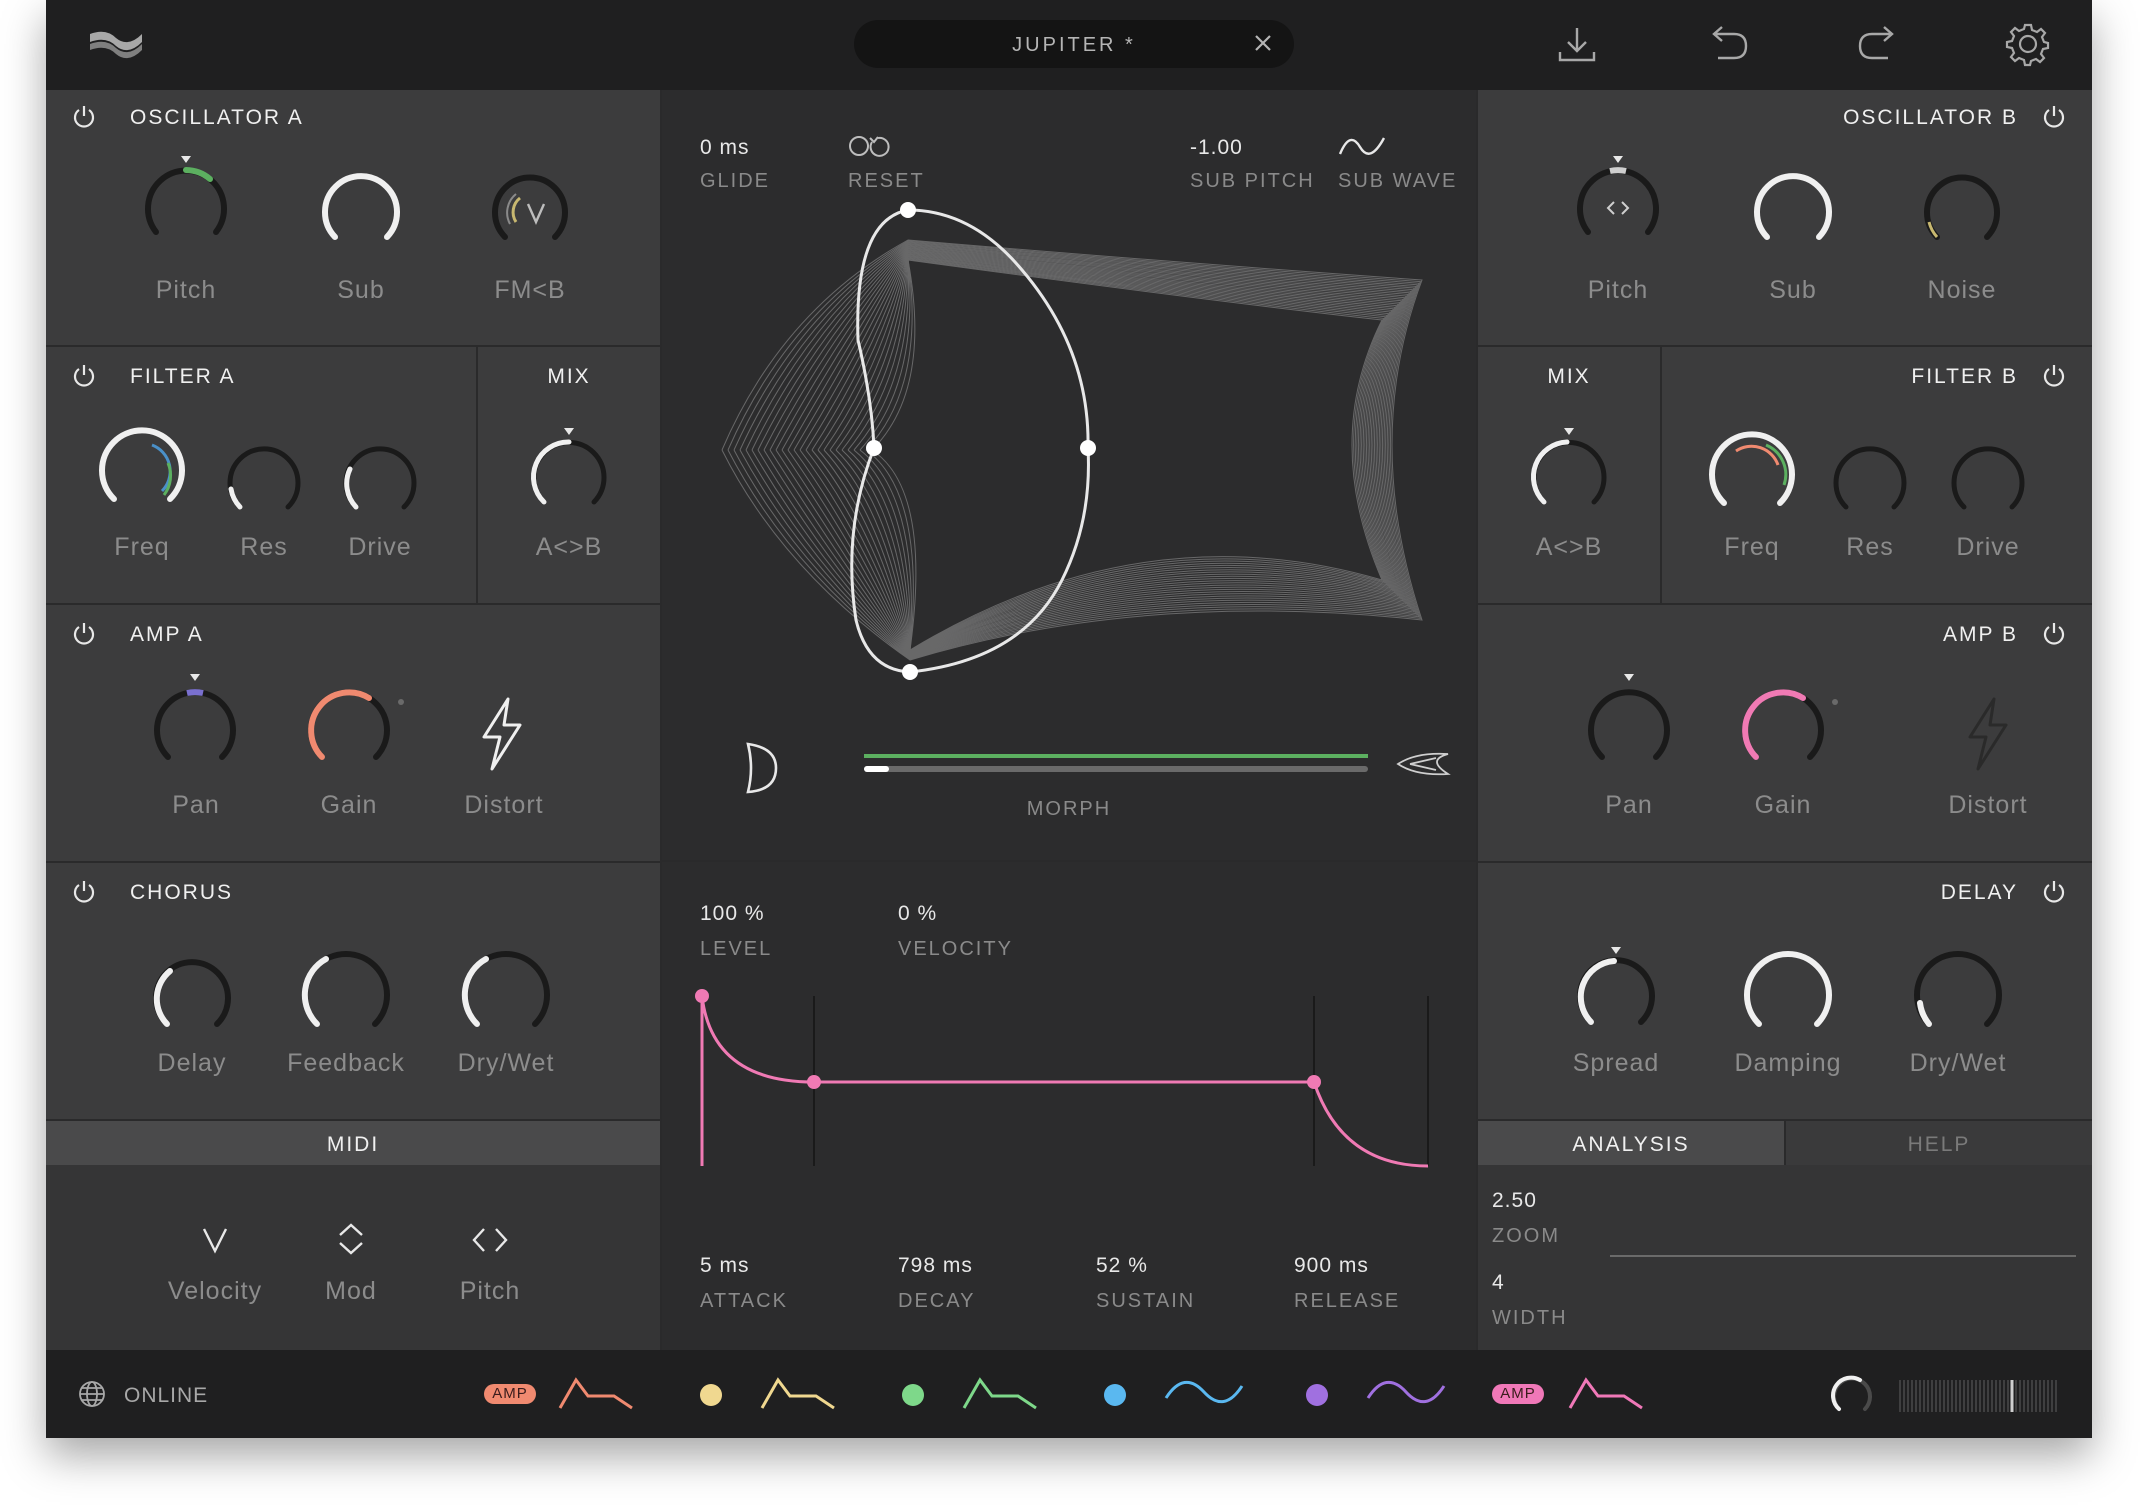 This screenshot has height=1511, width=2140. Describe the element at coordinates (215, 1240) in the screenshot. I see `velocity-icon` at that location.